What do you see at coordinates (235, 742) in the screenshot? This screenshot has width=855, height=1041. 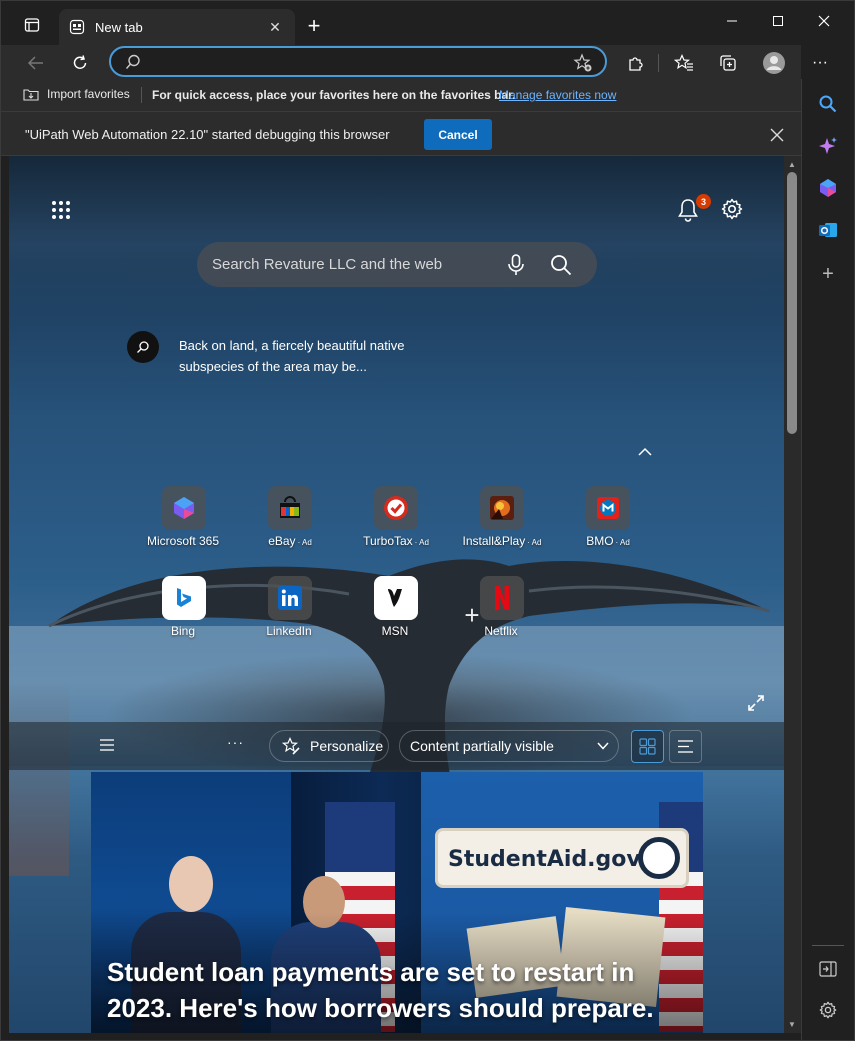 I see `feed-more-button: ···` at bounding box center [235, 742].